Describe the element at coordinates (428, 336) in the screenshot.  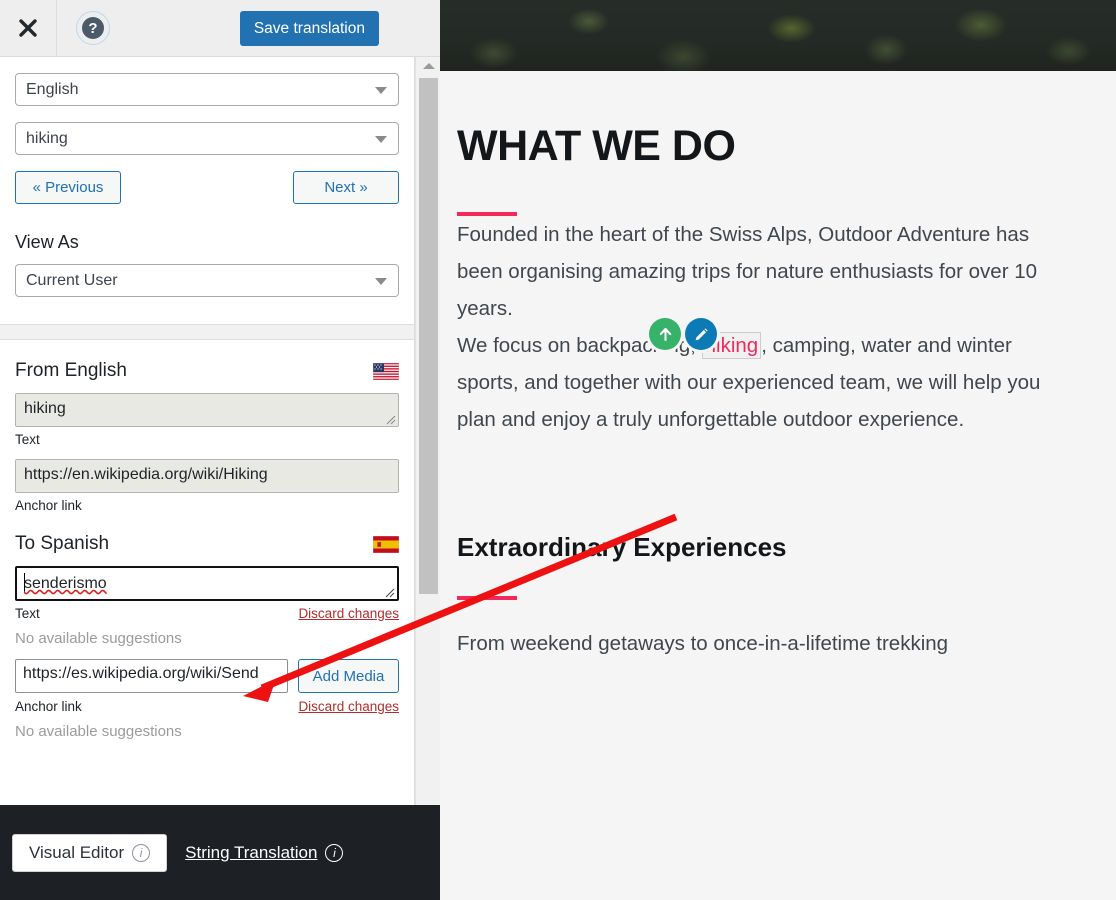
I see `scrollbar-thumb` at that location.